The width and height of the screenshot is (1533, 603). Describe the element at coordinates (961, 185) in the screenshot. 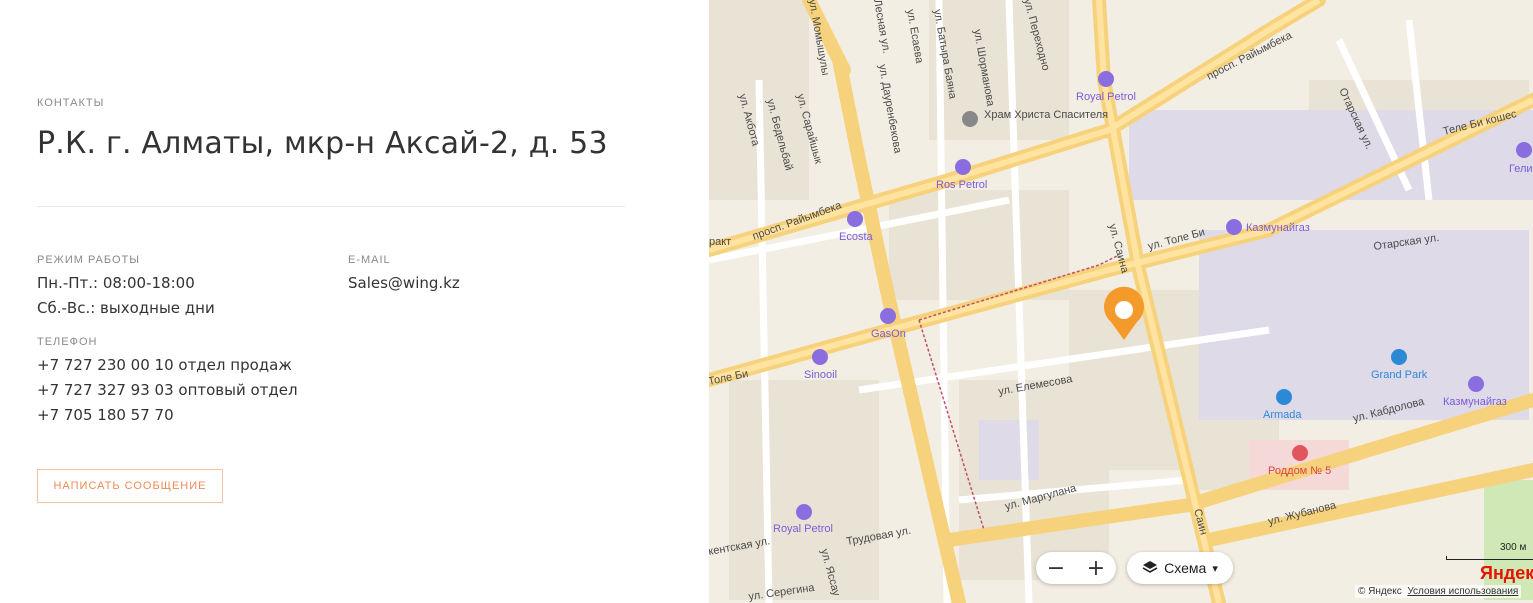

I see `poi-label: Ros Petrol` at that location.